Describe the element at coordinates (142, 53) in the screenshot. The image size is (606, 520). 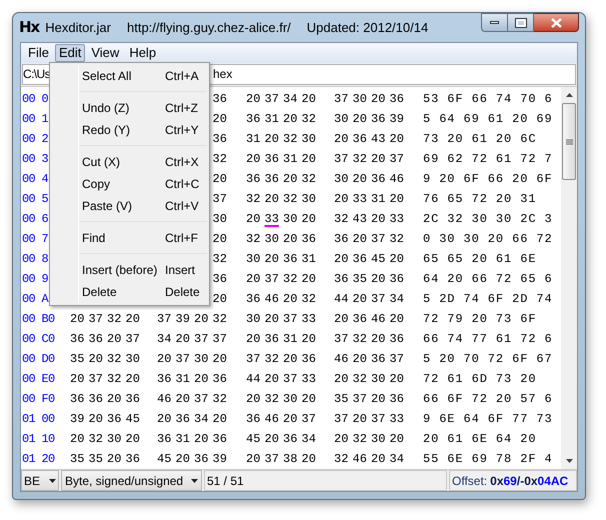
I see `menu-item: Help` at that location.